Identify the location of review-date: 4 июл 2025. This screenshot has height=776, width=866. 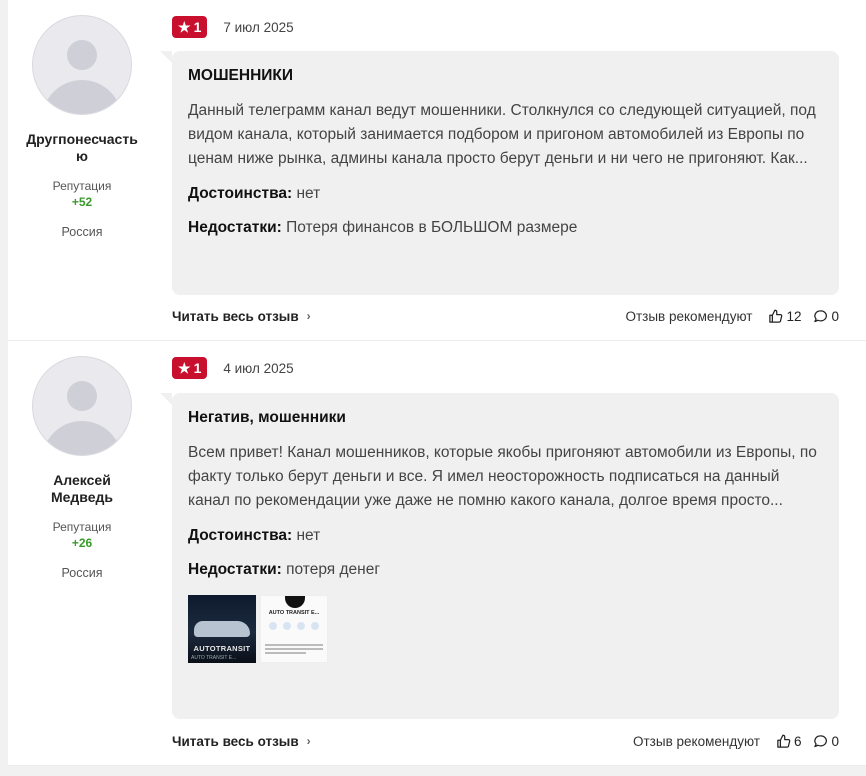
(258, 368).